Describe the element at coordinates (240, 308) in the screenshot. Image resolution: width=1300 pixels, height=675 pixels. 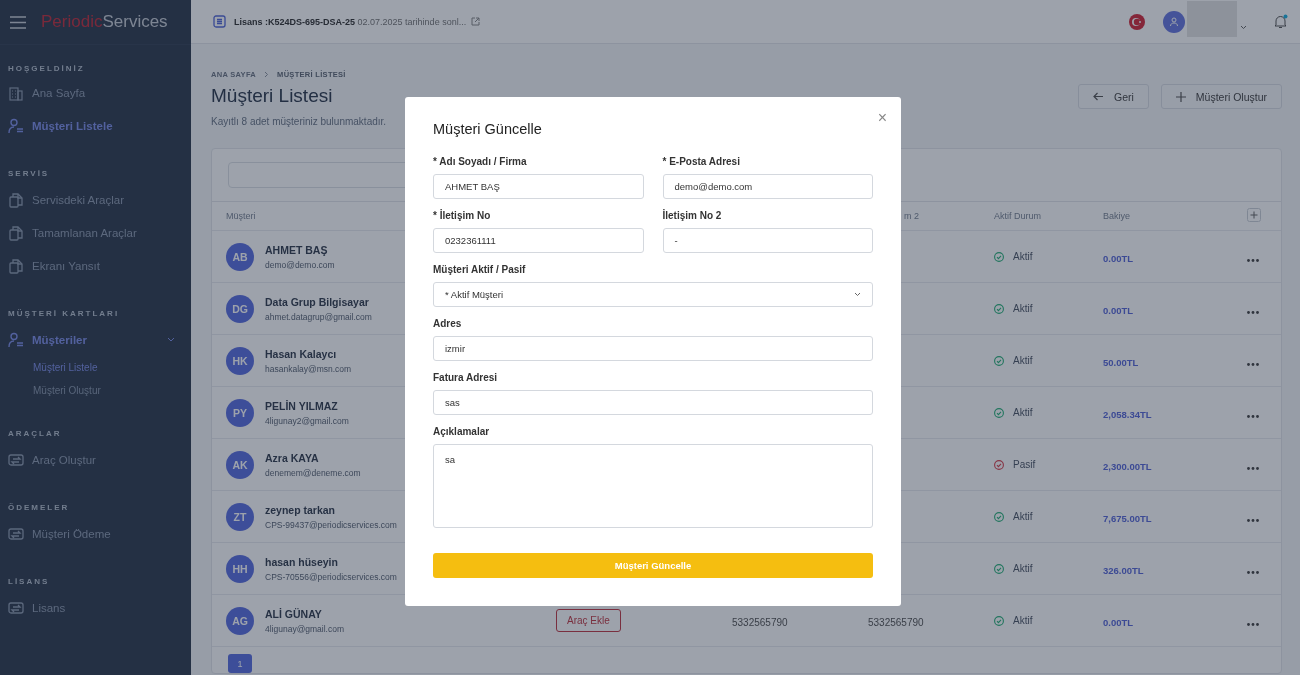
I see `avatar: DG` at that location.